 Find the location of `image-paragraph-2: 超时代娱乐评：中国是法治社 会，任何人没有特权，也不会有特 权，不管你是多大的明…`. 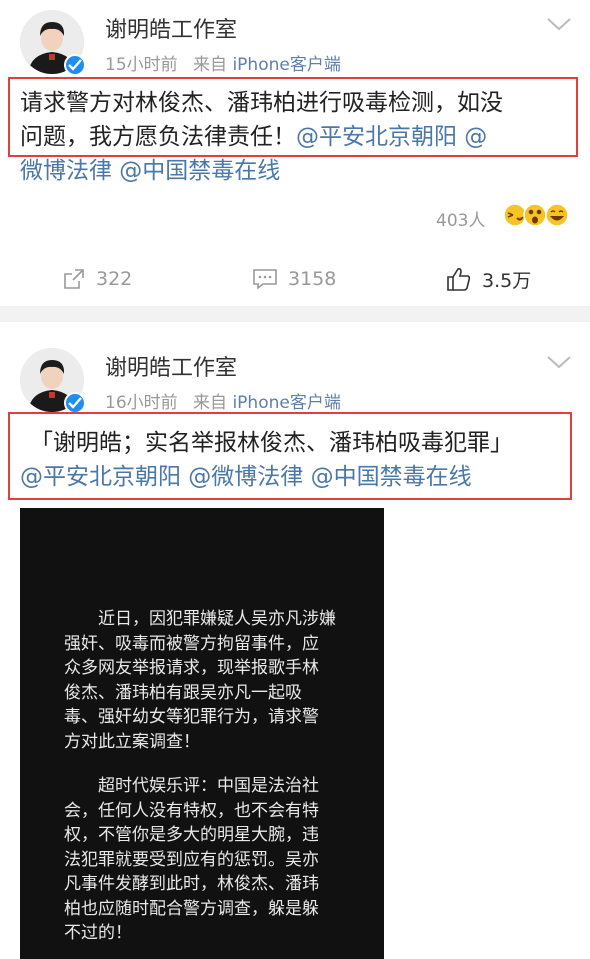

image-paragraph-2: 超时代娱乐评：中国是法治社 会，任何人没有特权，也不会有特 权，不管你是多大的明… is located at coordinates (214, 860).